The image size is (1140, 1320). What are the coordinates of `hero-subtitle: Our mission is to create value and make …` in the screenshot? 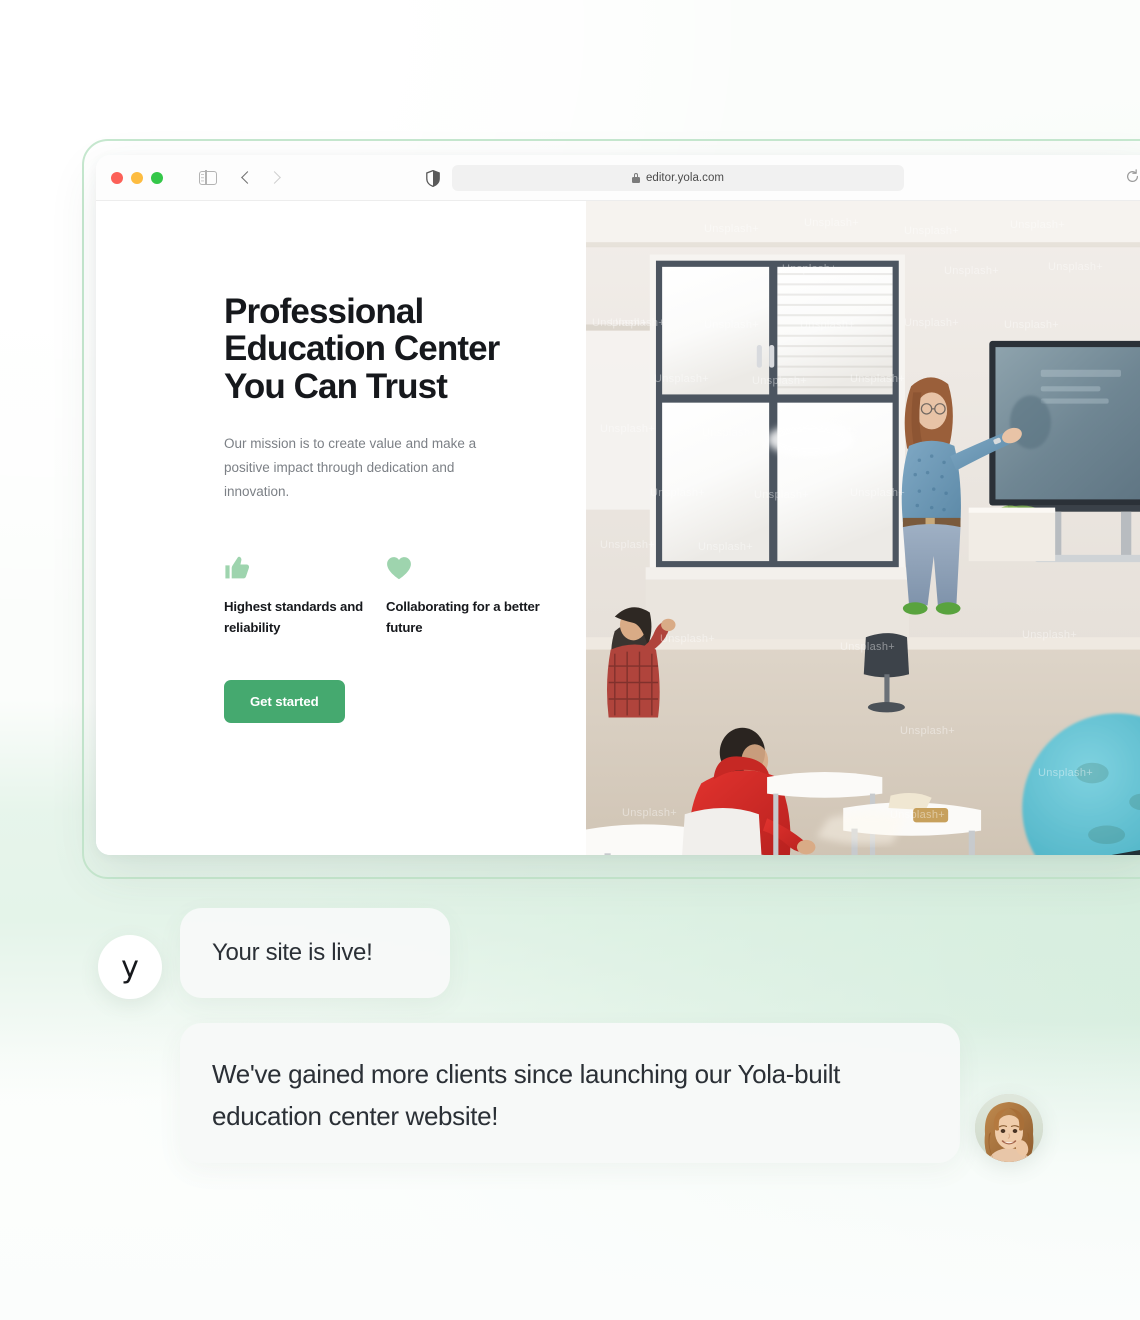 It's located at (350, 468).